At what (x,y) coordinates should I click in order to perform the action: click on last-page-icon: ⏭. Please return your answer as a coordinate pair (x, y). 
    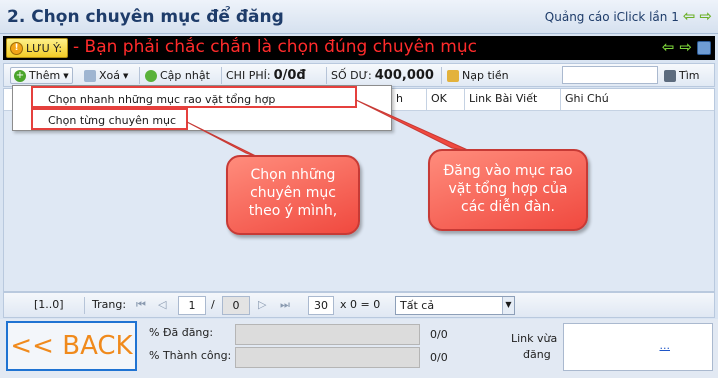
    Looking at the image, I should click on (285, 305).